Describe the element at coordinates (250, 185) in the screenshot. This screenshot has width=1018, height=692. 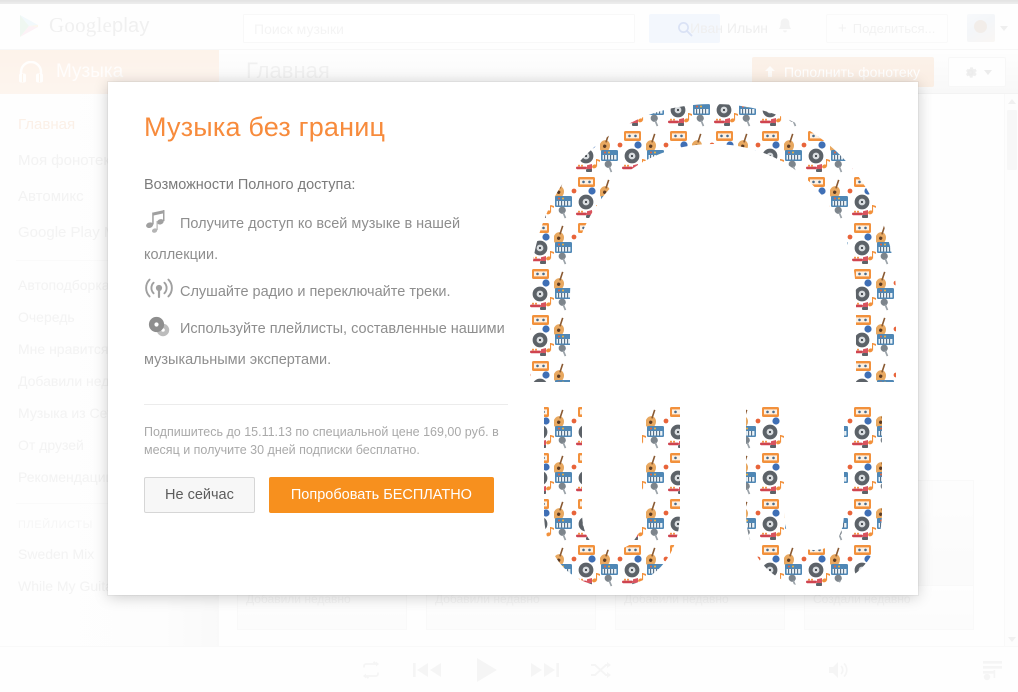
I see `dialog-subtitle: Возможности Полного доступа:` at that location.